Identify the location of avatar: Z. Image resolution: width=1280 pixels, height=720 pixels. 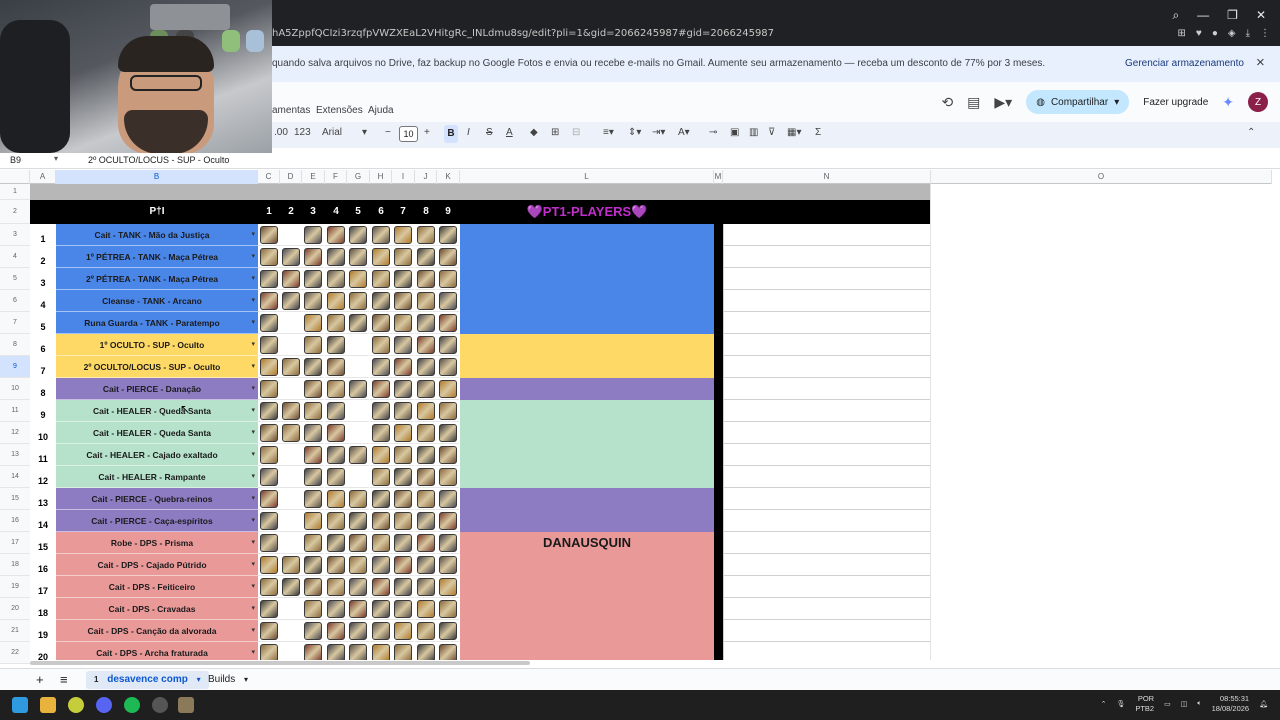
(1258, 102).